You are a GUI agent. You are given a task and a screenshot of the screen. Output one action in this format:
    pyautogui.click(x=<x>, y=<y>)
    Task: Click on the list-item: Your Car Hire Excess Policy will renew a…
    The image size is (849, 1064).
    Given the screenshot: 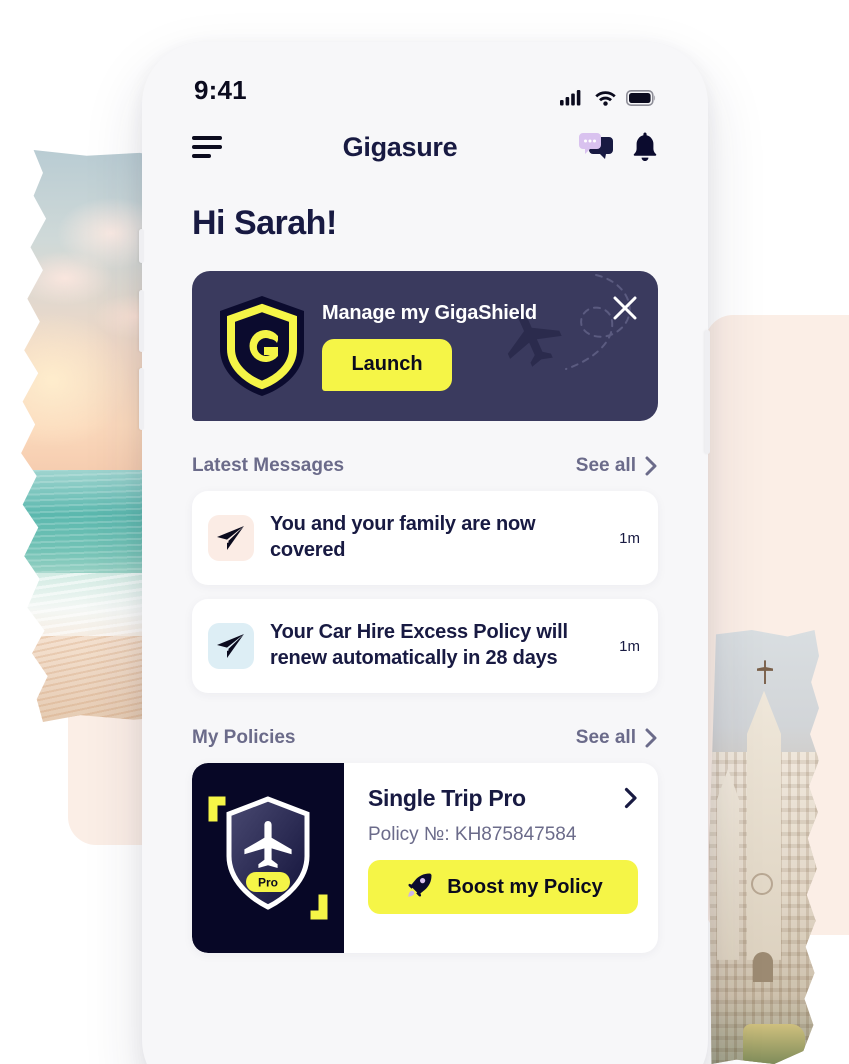 What is the action you would take?
    pyautogui.click(x=425, y=646)
    